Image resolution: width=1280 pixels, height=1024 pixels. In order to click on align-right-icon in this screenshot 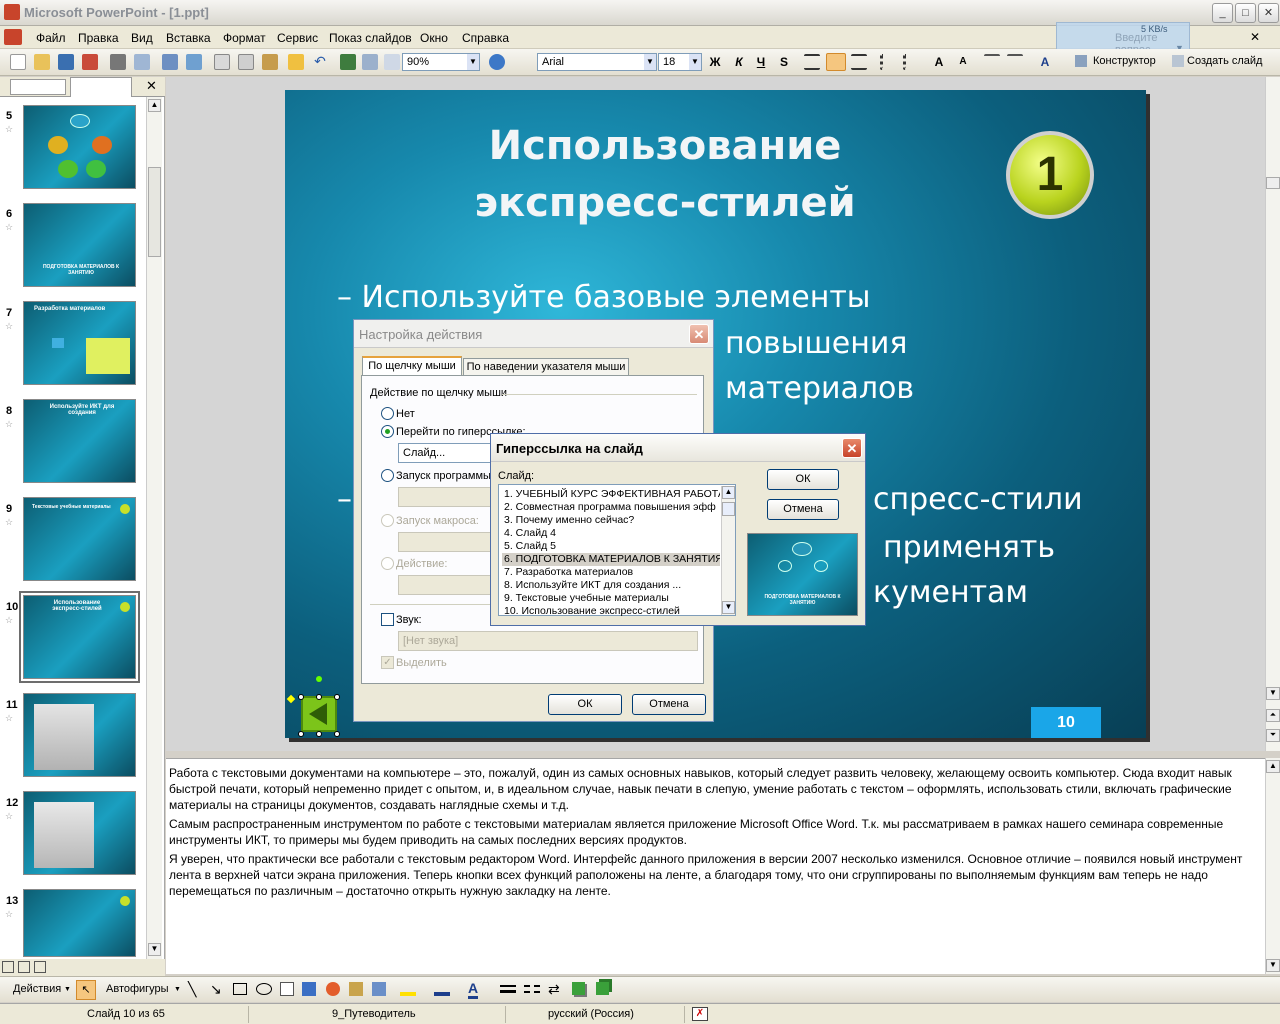, I will do `click(859, 62)`.